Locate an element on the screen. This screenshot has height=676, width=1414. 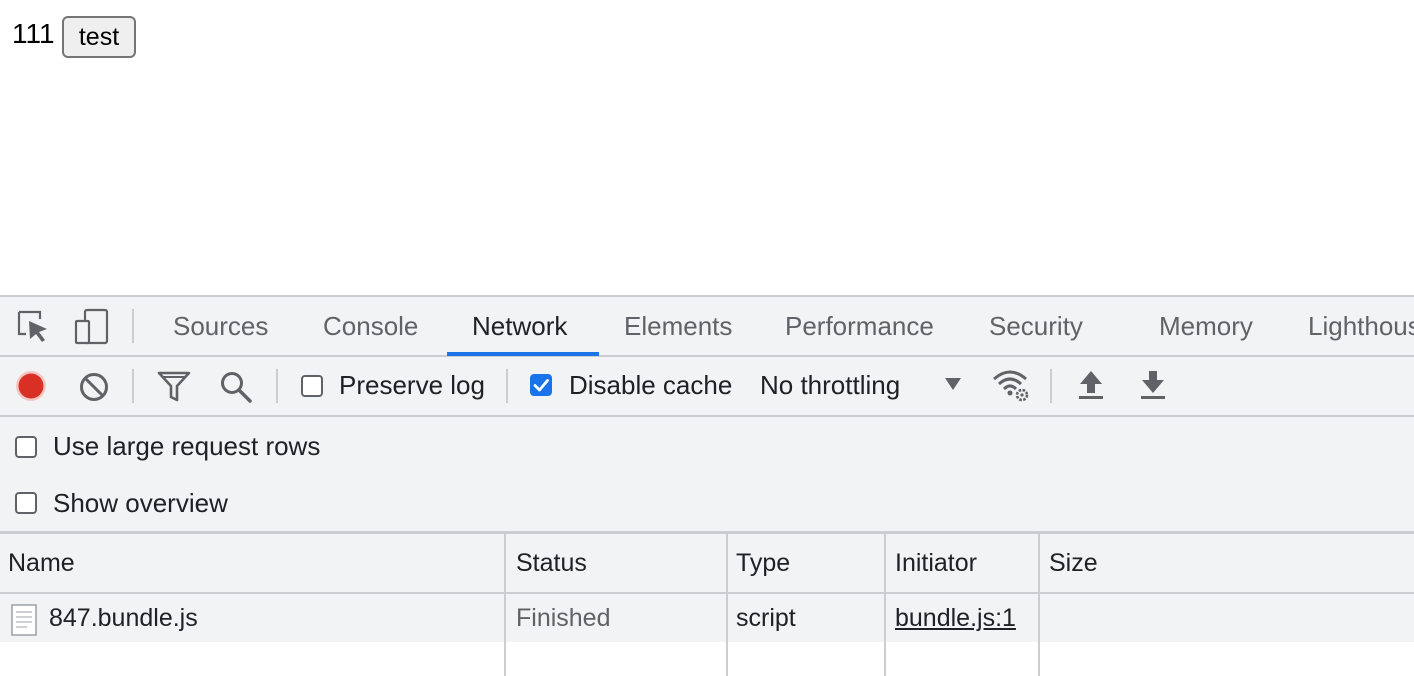
disable-cache-label: Disable cache is located at coordinates (651, 385).